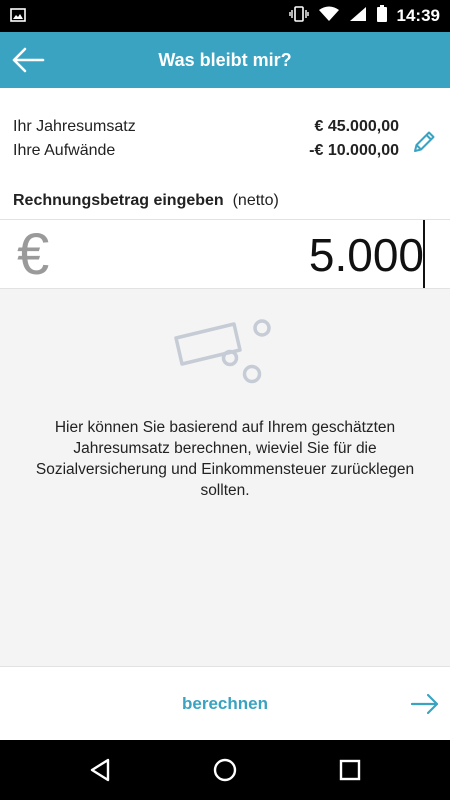  Describe the element at coordinates (424, 254) in the screenshot. I see `text-caret` at that location.